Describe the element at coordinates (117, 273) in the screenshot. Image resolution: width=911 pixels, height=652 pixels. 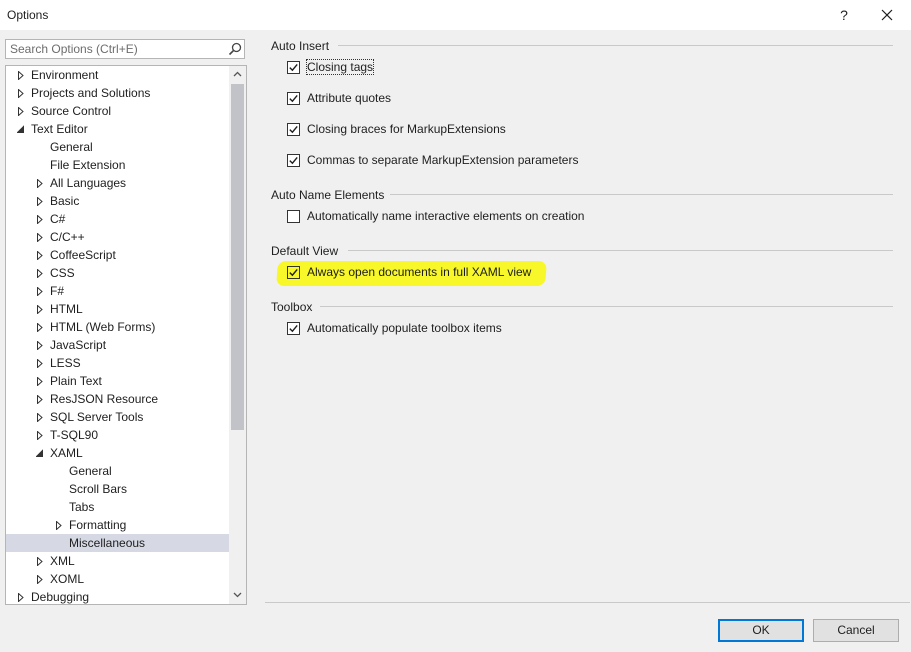
I see `tree-item: CSS` at that location.